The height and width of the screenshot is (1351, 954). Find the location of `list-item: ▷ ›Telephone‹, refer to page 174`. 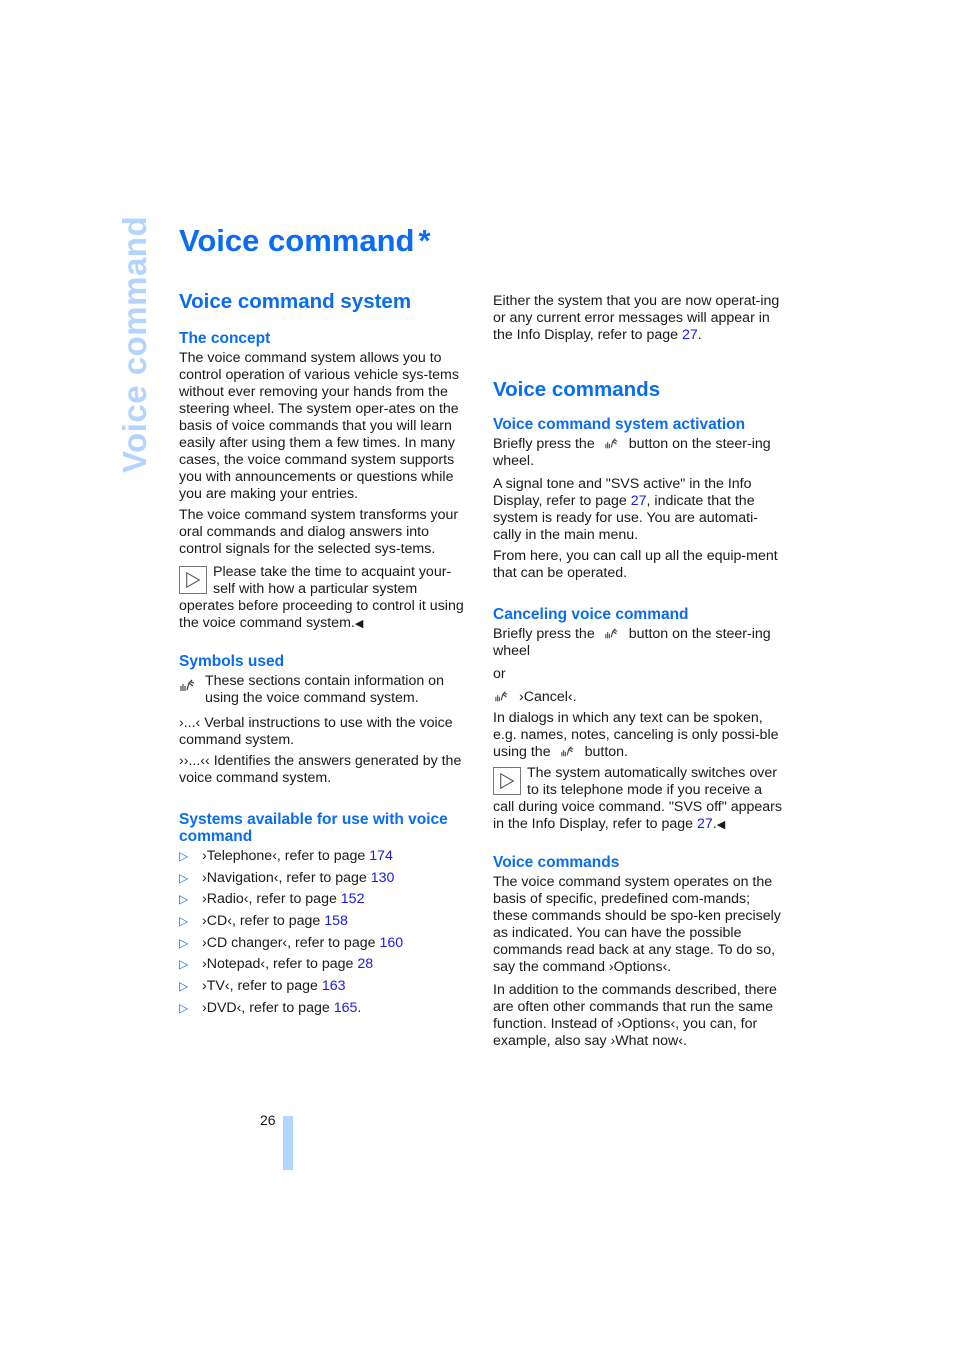

list-item: ▷ ›Telephone‹, refer to page 174 is located at coordinates (286, 856).